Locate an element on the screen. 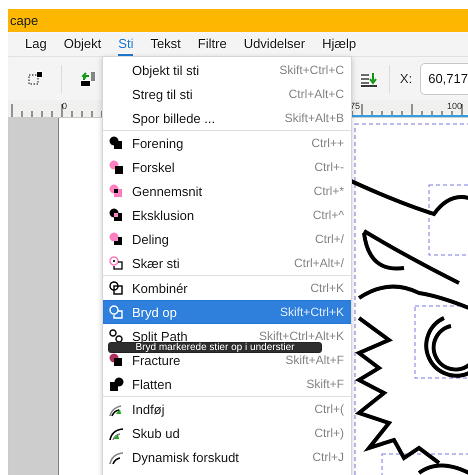  menu-item: Deling Ctrl+/ is located at coordinates (227, 239).